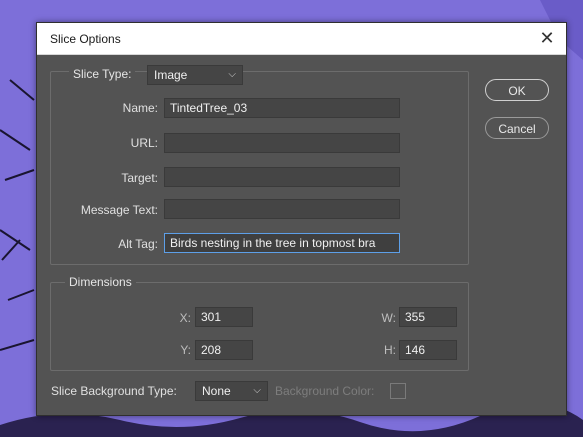 The height and width of the screenshot is (437, 583). I want to click on target-field, so click(282, 177).